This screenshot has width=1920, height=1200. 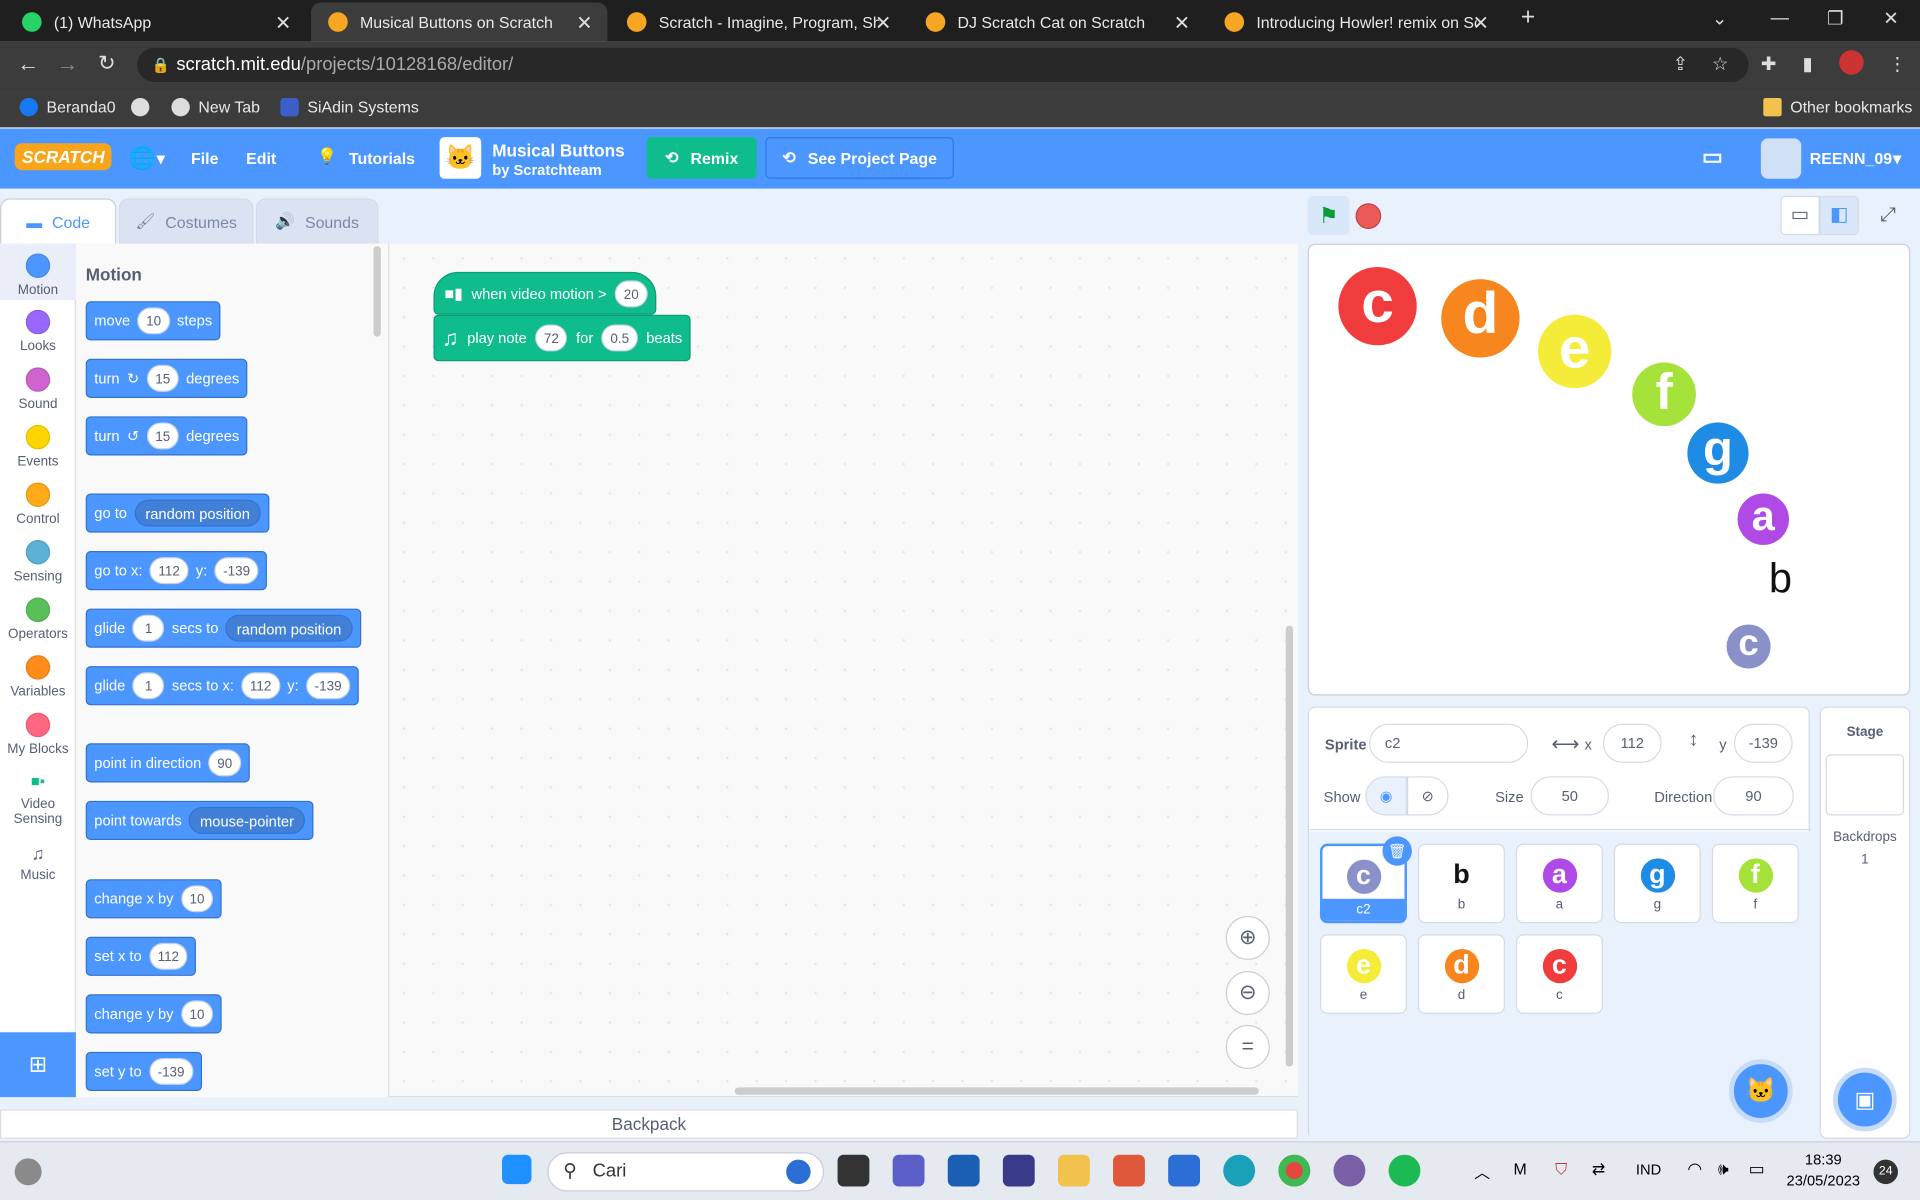 What do you see at coordinates (1482, 1171) in the screenshot?
I see `chevron-up-icon: ︿` at bounding box center [1482, 1171].